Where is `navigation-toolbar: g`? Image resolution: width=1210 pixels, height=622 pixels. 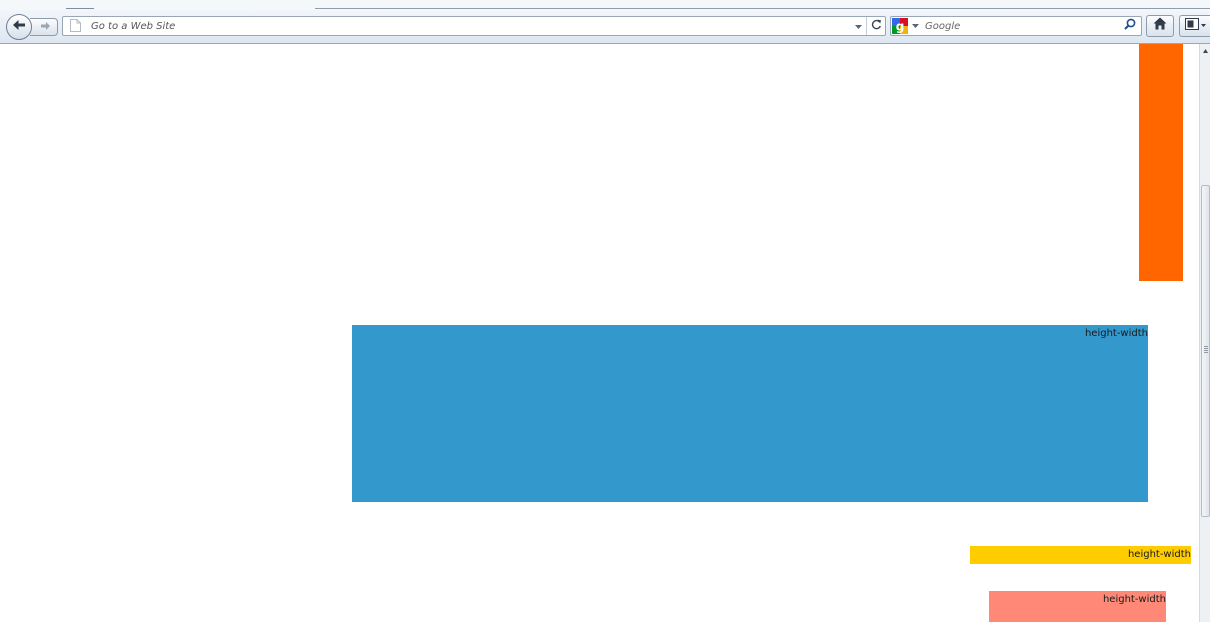 navigation-toolbar: g is located at coordinates (605, 27).